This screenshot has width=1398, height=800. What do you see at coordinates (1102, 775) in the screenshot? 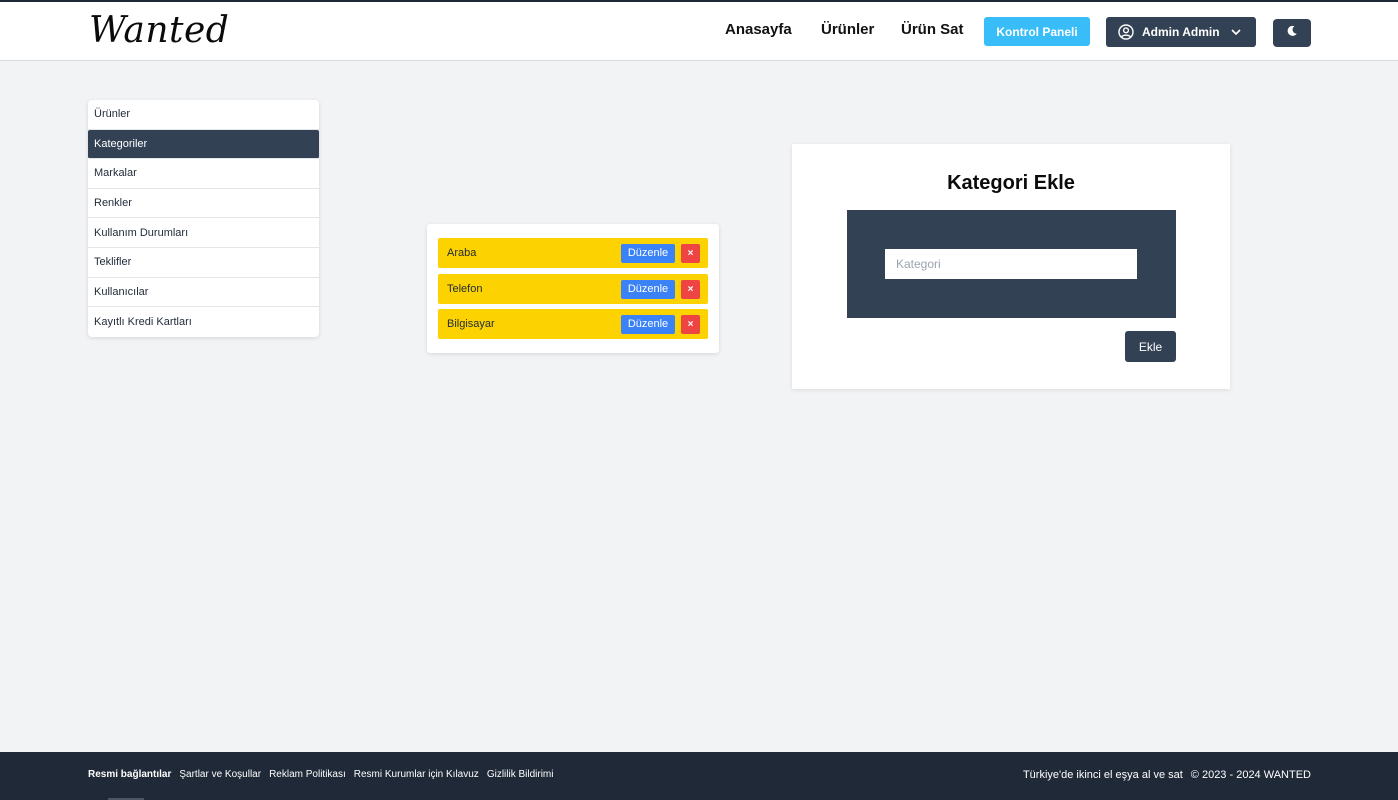
I see `footer-tagline: Türkiye'de ikinci el eşya al ve sat` at bounding box center [1102, 775].